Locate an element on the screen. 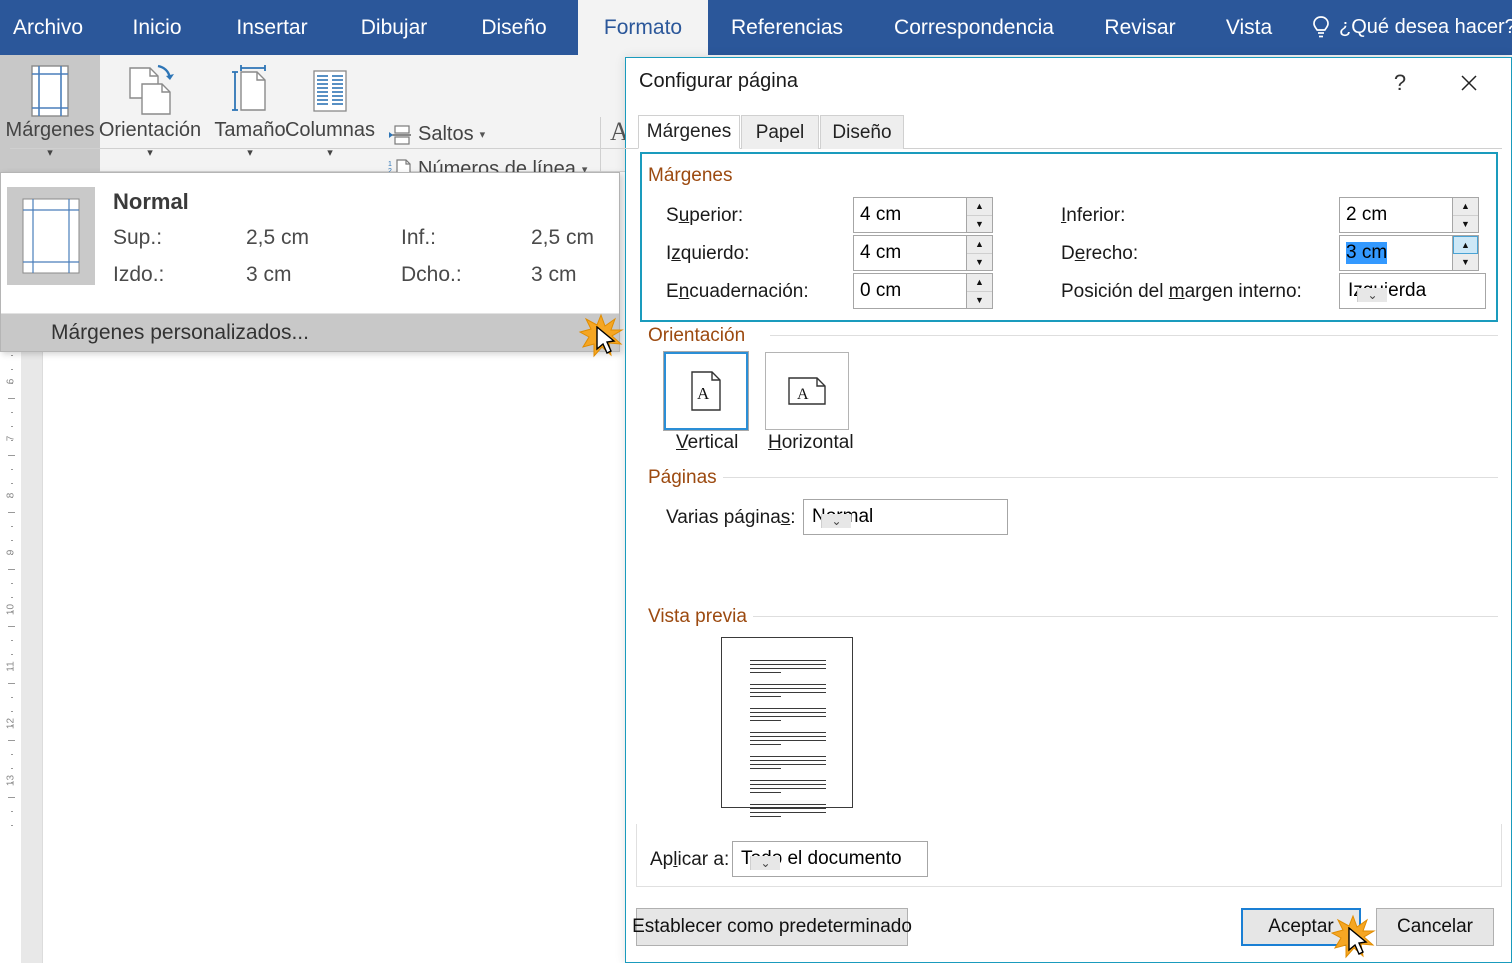 The width and height of the screenshot is (1512, 963). spinner-encuadernacion: 0 cm ▲ ▼ is located at coordinates (923, 291).